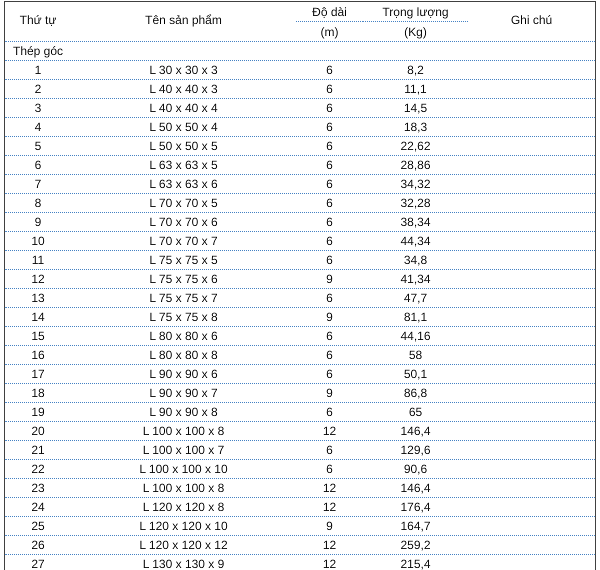  What do you see at coordinates (38, 51) in the screenshot?
I see `group-label: Thép góc` at bounding box center [38, 51].